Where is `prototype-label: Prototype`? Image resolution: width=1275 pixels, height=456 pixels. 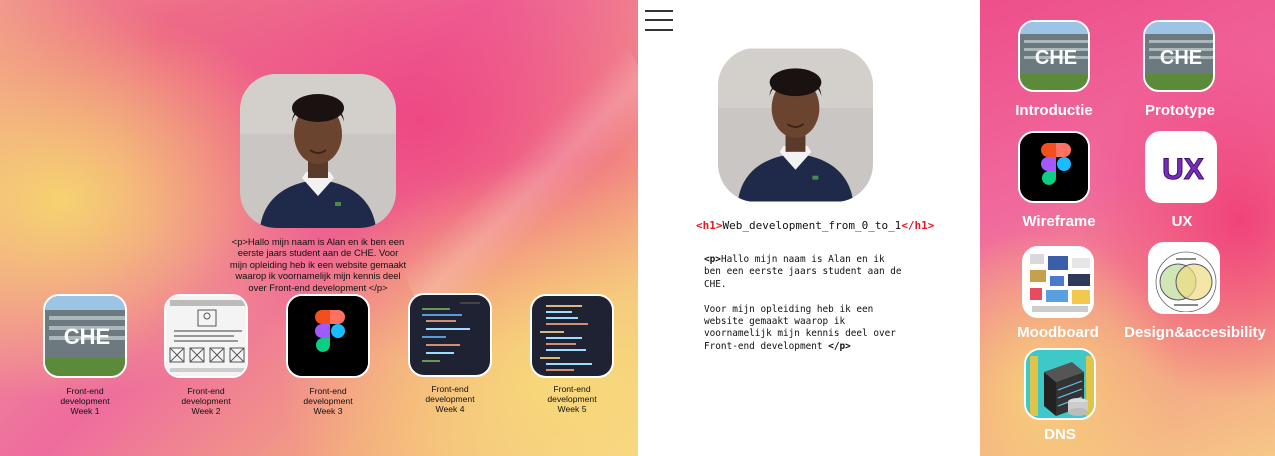 prototype-label: Prototype is located at coordinates (1179, 110).